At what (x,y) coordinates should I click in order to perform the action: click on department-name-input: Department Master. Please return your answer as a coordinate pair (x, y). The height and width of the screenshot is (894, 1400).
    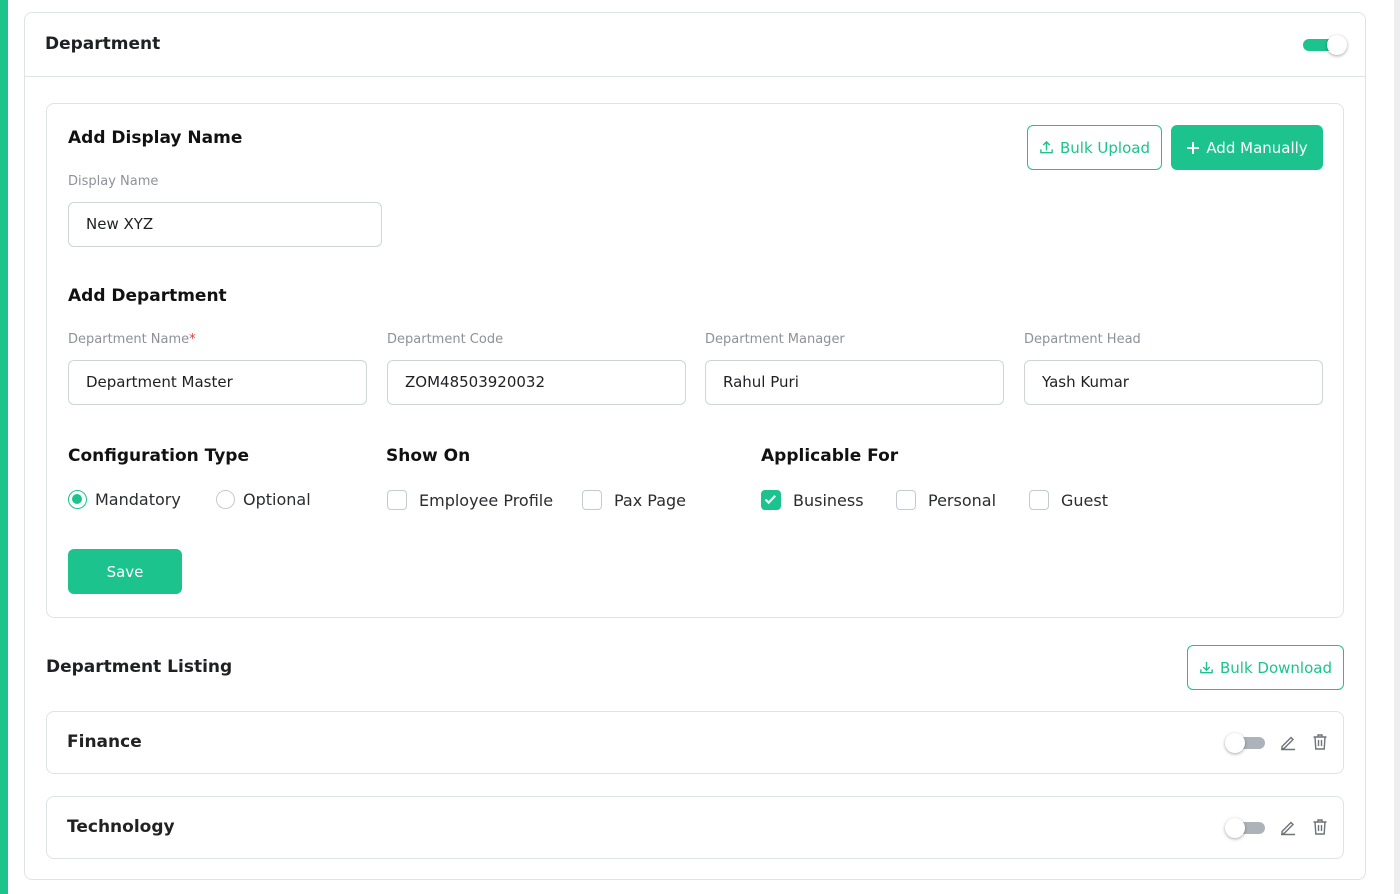
    Looking at the image, I should click on (217, 382).